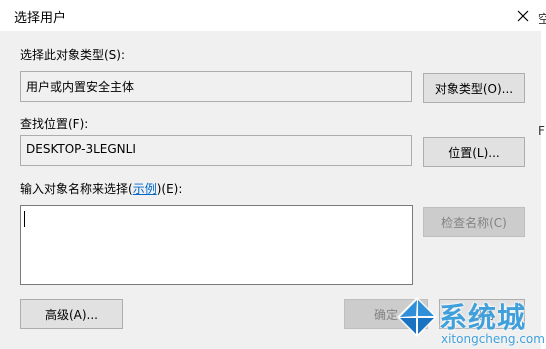 This screenshot has height=349, width=546. Describe the element at coordinates (474, 222) in the screenshot. I see `check-names-button: 检查名称(C)` at that location.